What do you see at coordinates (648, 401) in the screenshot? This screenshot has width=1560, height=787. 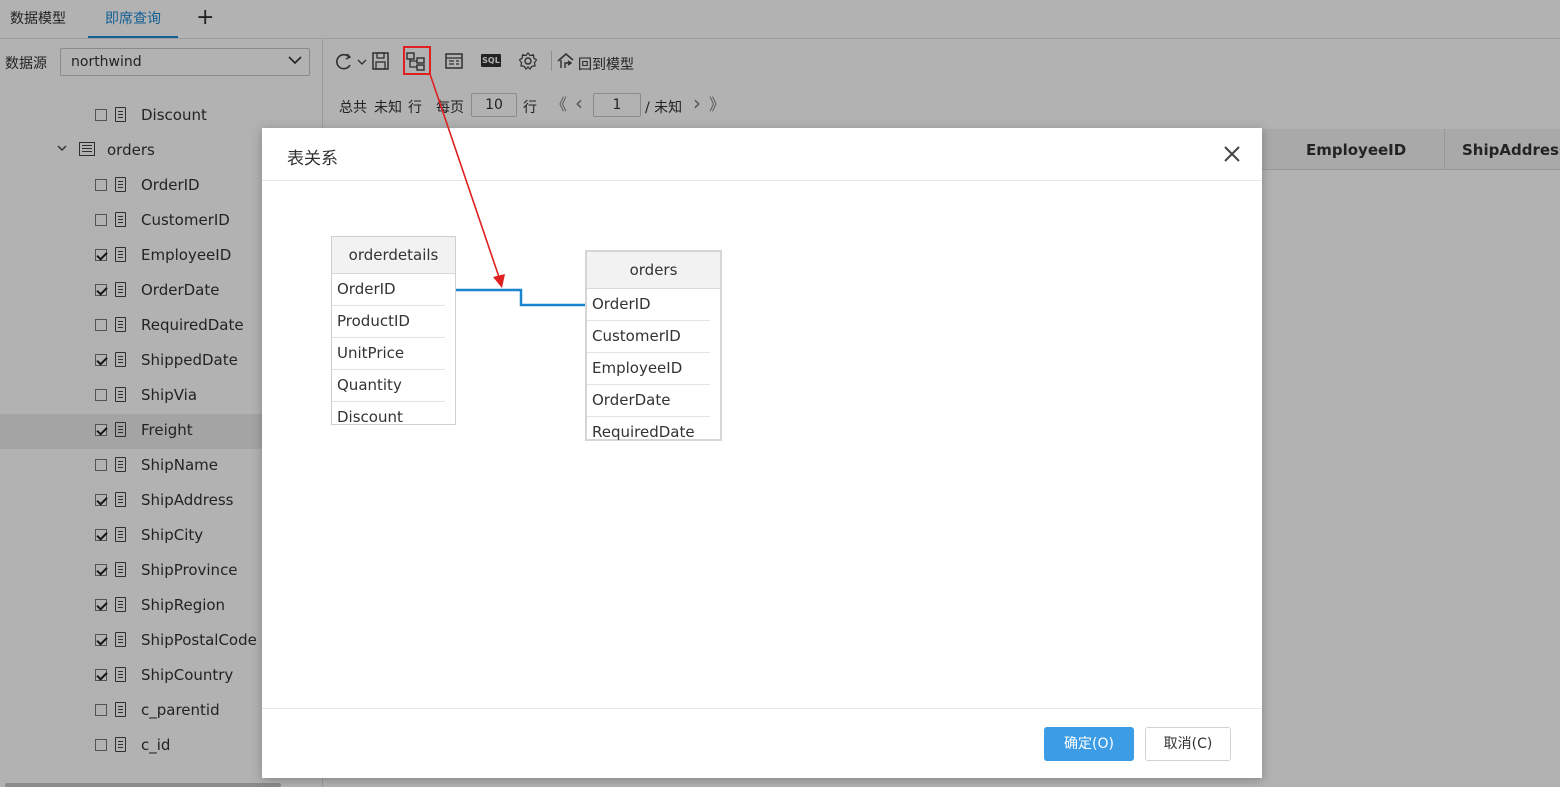 I see `entity-field: OrderDate` at bounding box center [648, 401].